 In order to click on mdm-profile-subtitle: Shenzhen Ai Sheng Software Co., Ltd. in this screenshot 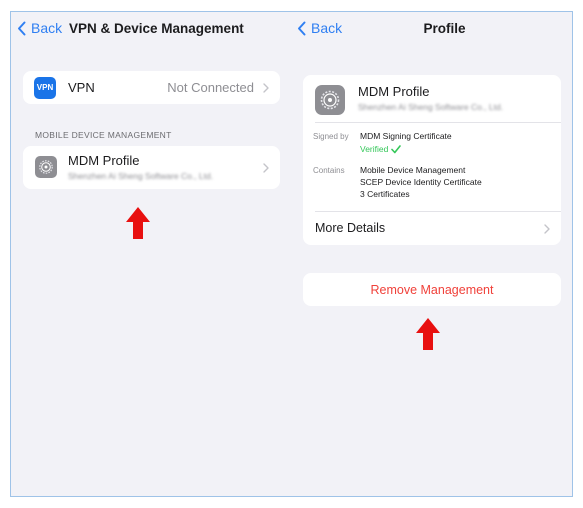, I will do `click(140, 176)`.